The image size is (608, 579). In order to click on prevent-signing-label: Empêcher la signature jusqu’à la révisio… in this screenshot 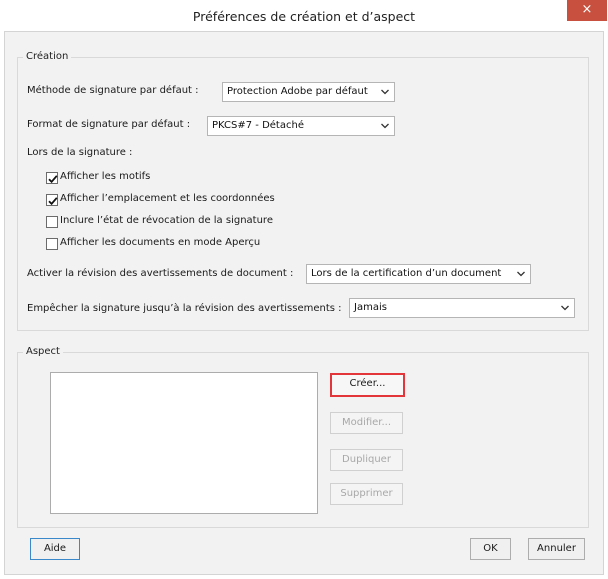, I will do `click(184, 308)`.